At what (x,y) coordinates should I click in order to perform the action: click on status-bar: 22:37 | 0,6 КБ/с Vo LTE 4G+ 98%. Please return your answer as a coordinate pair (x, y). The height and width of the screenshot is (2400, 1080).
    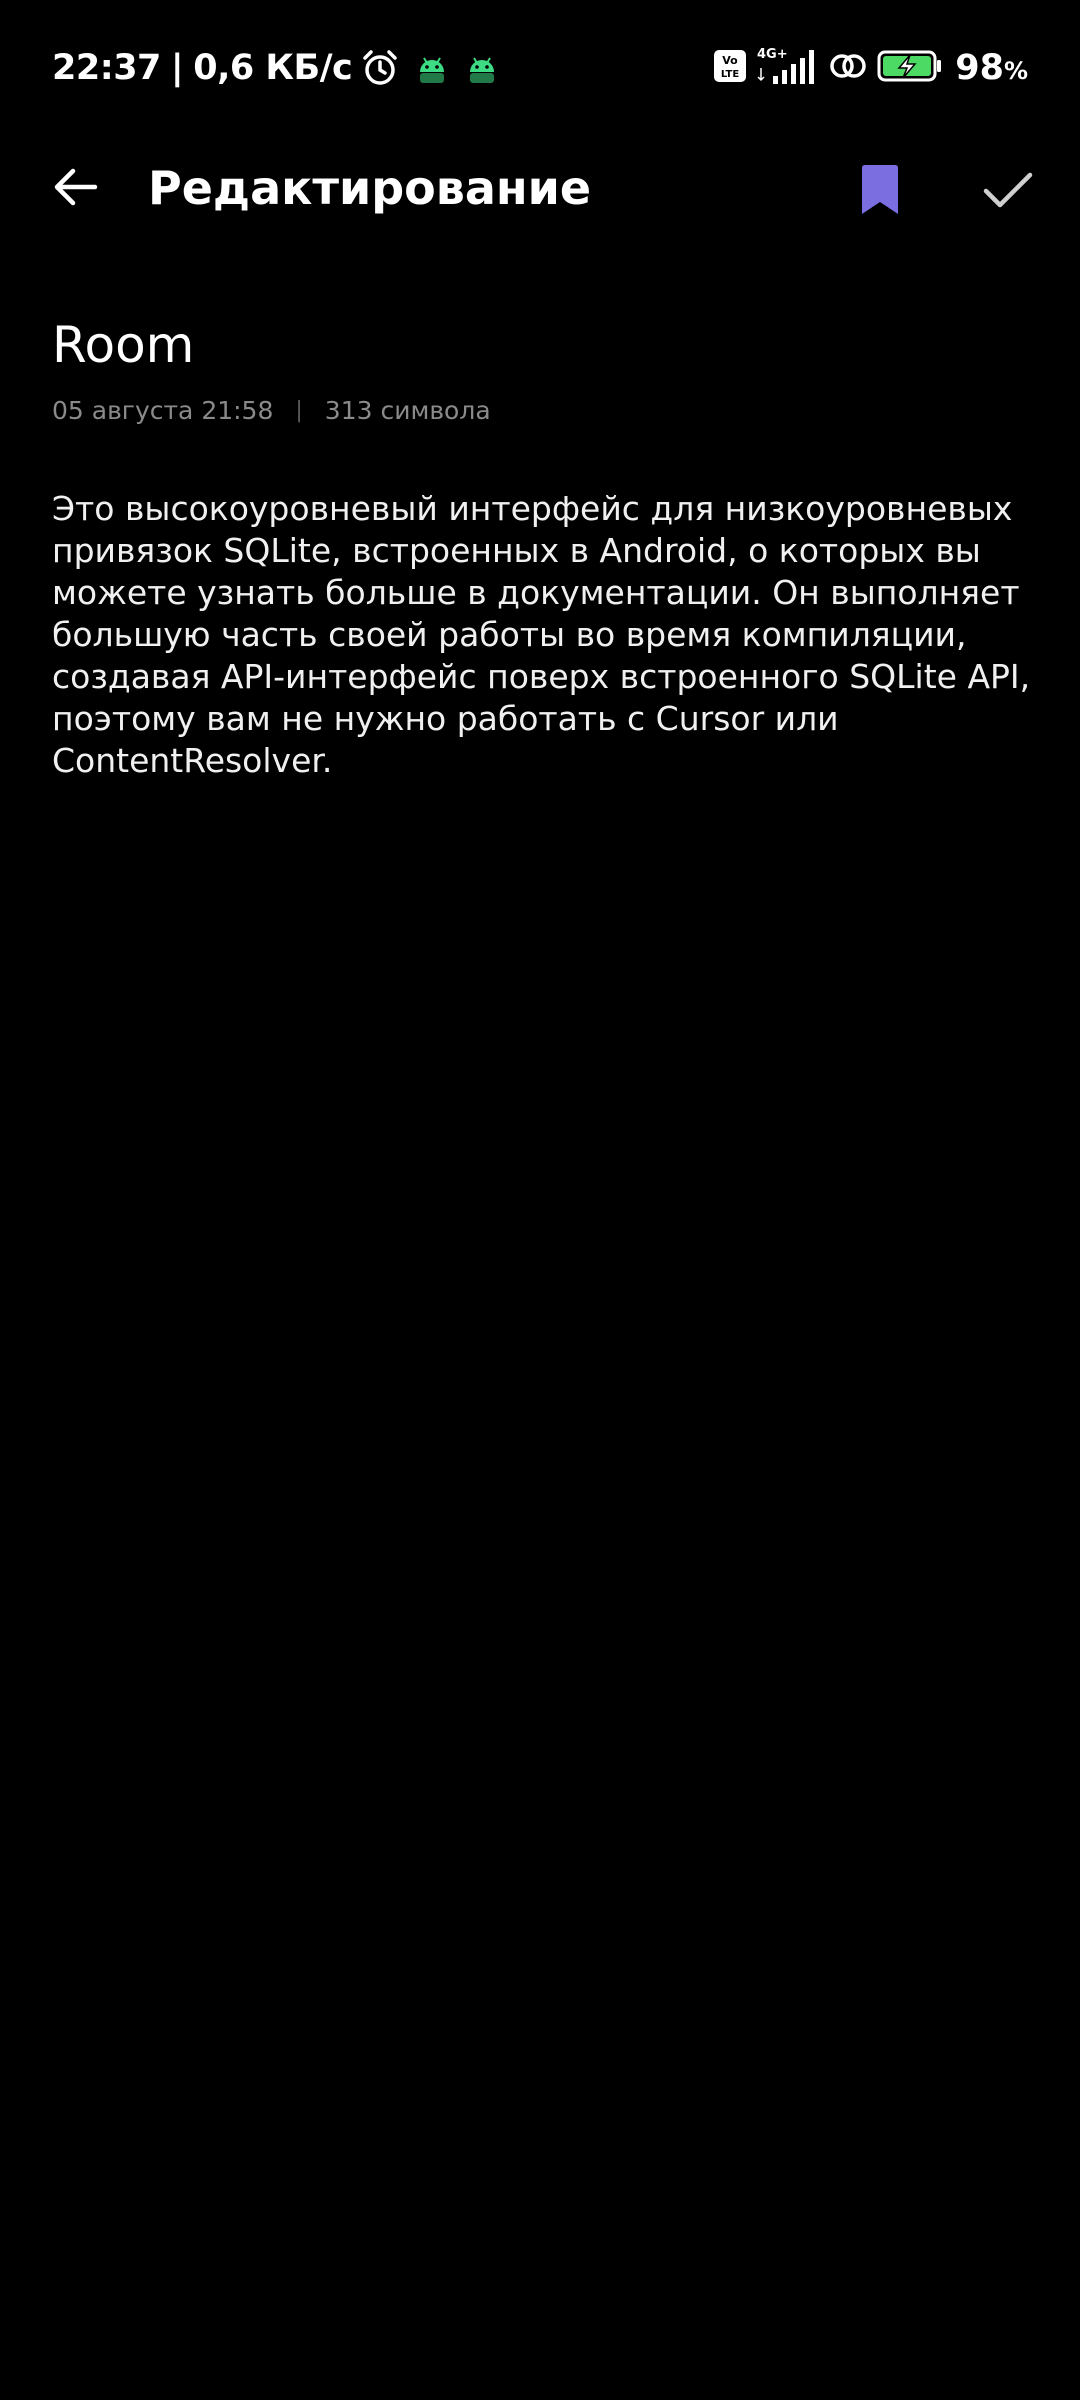
    Looking at the image, I should click on (540, 65).